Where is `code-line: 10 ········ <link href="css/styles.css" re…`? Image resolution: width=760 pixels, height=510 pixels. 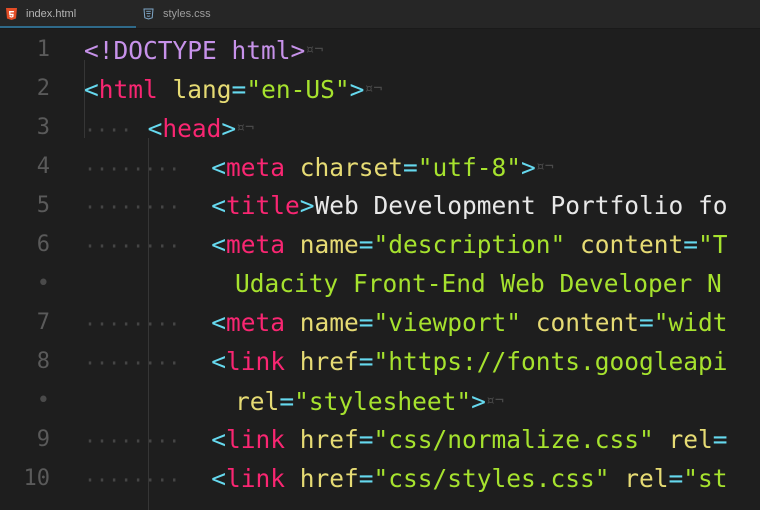 code-line: 10 ········ <link href="css/styles.css" re… is located at coordinates (380, 478).